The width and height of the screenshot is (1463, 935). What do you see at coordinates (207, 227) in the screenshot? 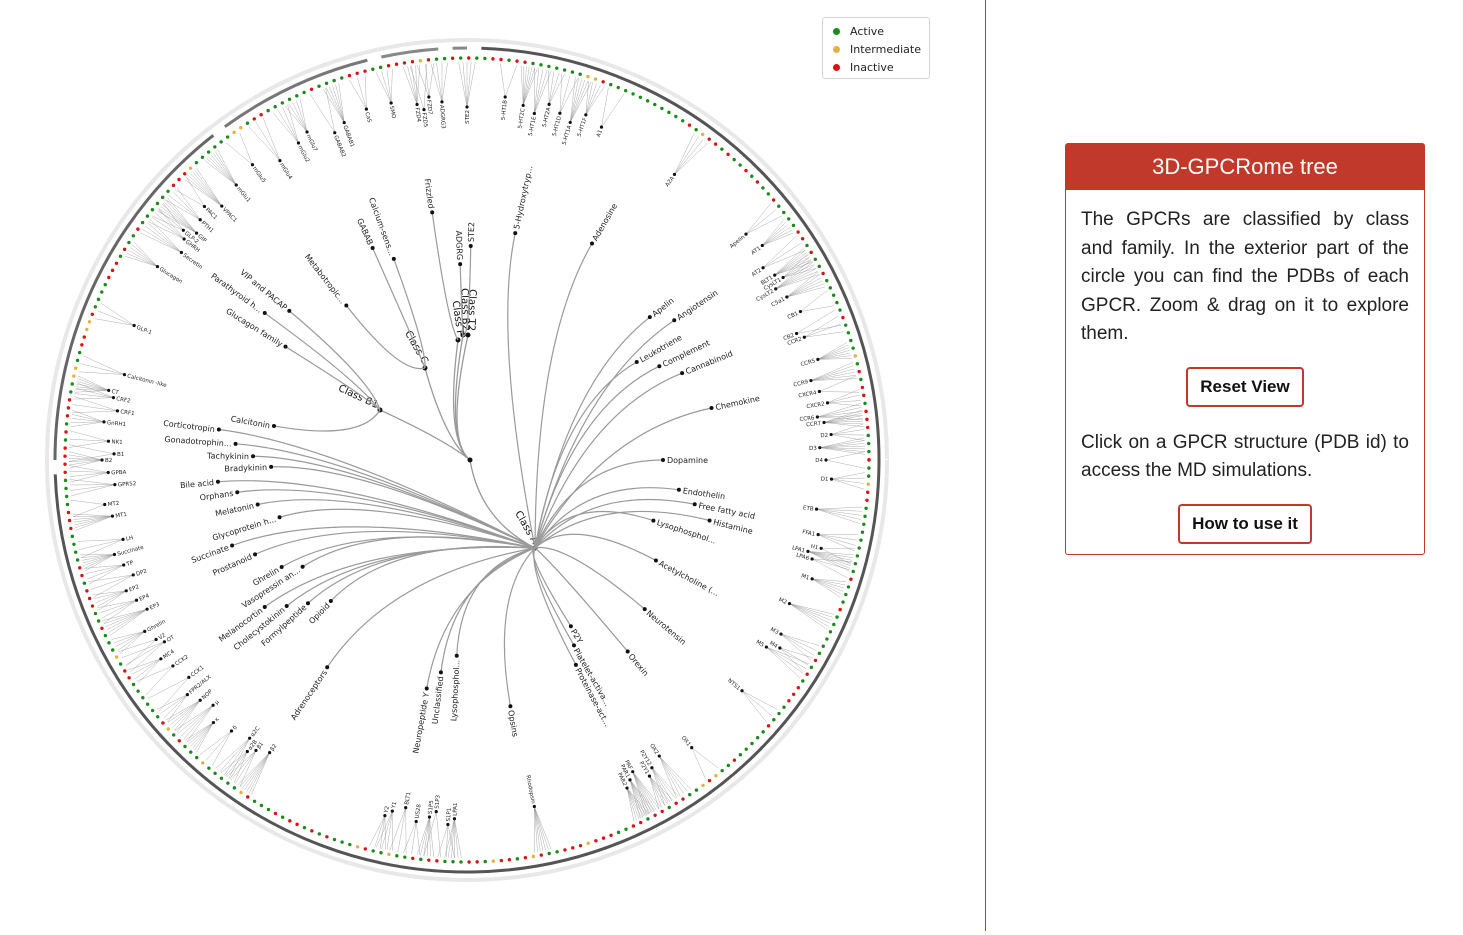
I see `receptor-label: PTH1` at bounding box center [207, 227].